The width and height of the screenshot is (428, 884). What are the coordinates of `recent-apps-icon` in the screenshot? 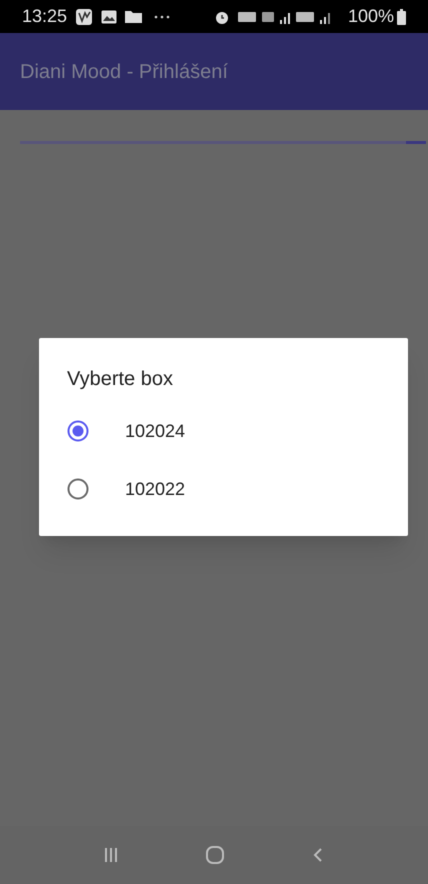 It's located at (110, 855).